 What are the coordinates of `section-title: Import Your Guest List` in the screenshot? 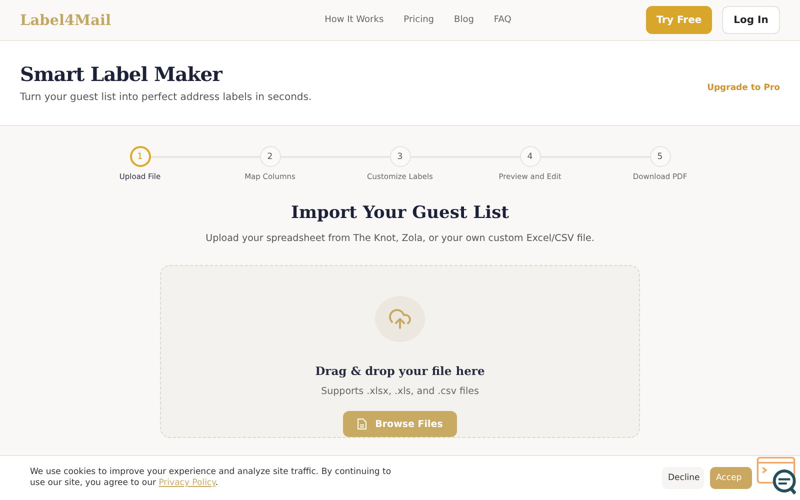 It's located at (400, 213).